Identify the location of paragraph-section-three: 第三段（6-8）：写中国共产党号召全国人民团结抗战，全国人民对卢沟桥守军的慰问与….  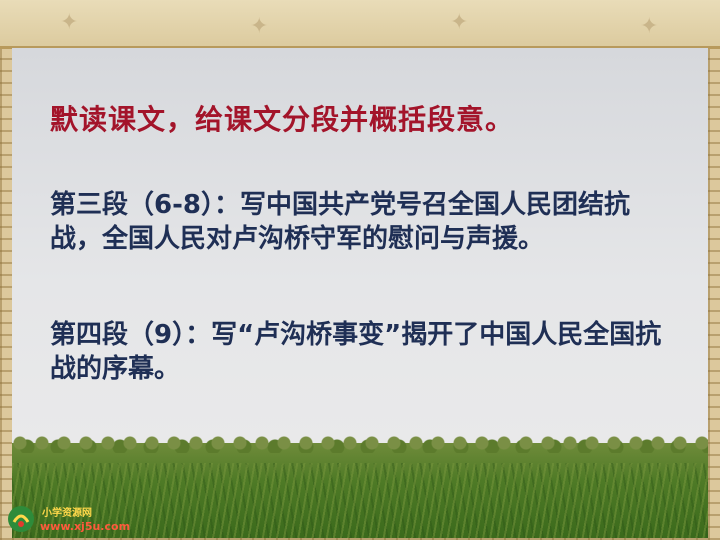
(340, 222).